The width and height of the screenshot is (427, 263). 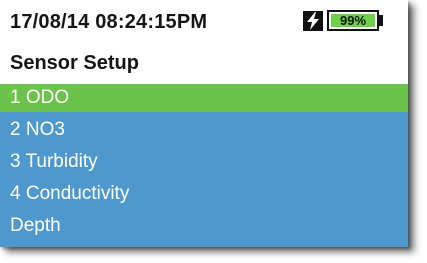 I want to click on menu-item-label: Depth, so click(x=35, y=225).